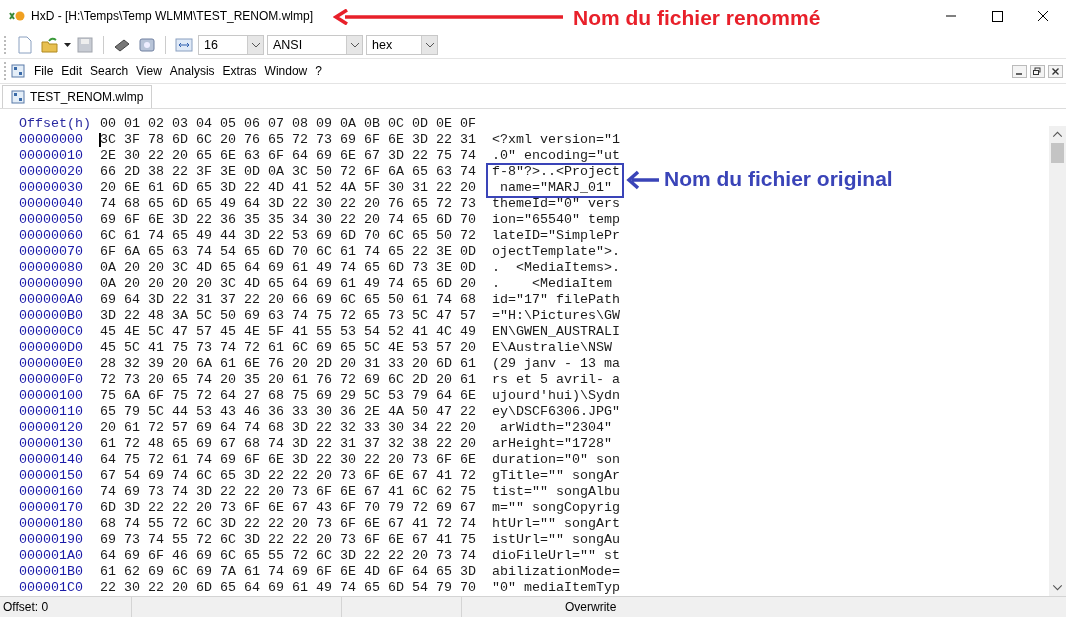  What do you see at coordinates (51, 316) in the screenshot?
I see `offset-label: 000000B0` at bounding box center [51, 316].